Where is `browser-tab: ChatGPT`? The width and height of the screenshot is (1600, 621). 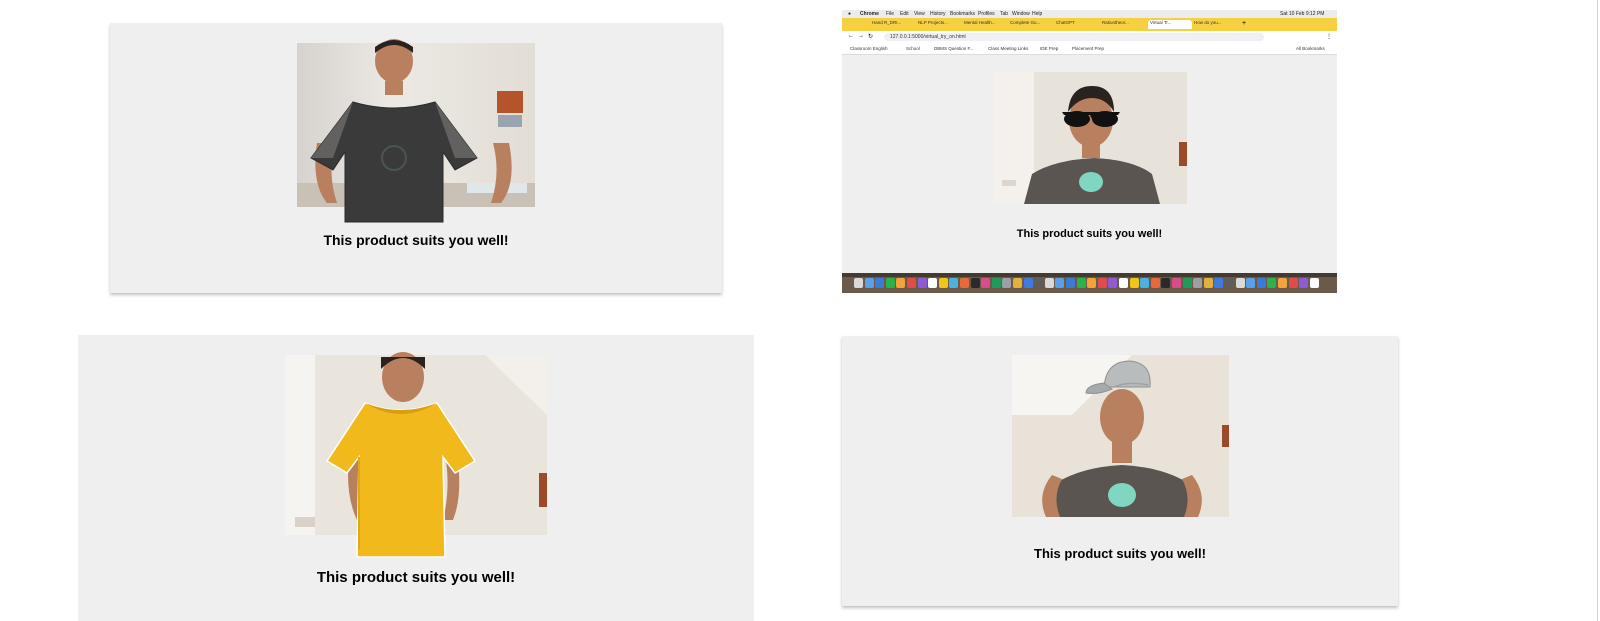 browser-tab: ChatGPT is located at coordinates (1077, 24).